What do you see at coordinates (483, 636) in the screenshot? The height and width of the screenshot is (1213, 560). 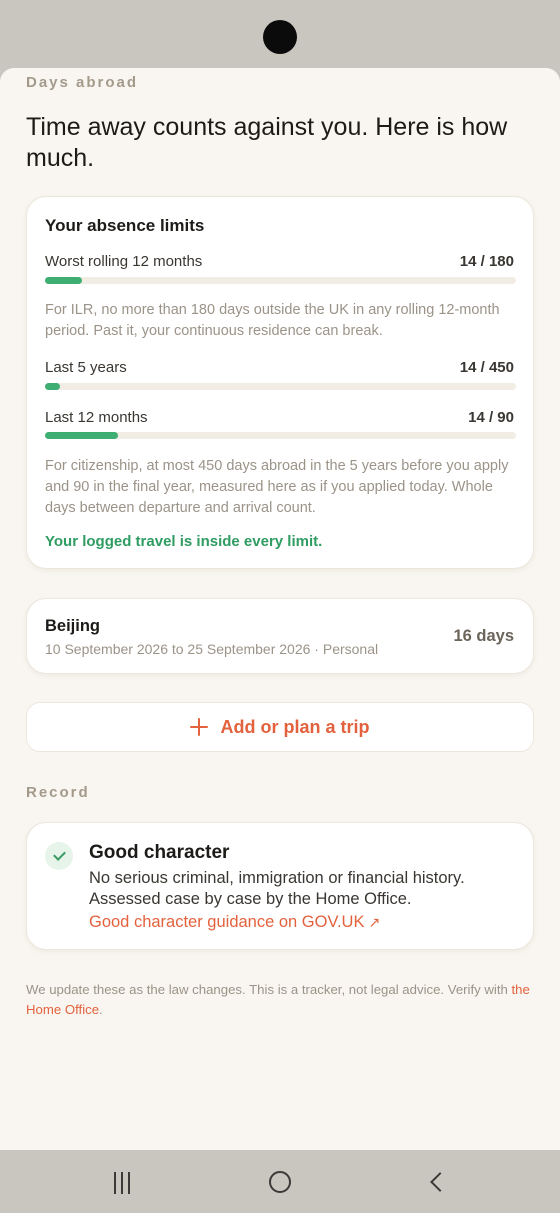 I see `trip-days: 16 days` at bounding box center [483, 636].